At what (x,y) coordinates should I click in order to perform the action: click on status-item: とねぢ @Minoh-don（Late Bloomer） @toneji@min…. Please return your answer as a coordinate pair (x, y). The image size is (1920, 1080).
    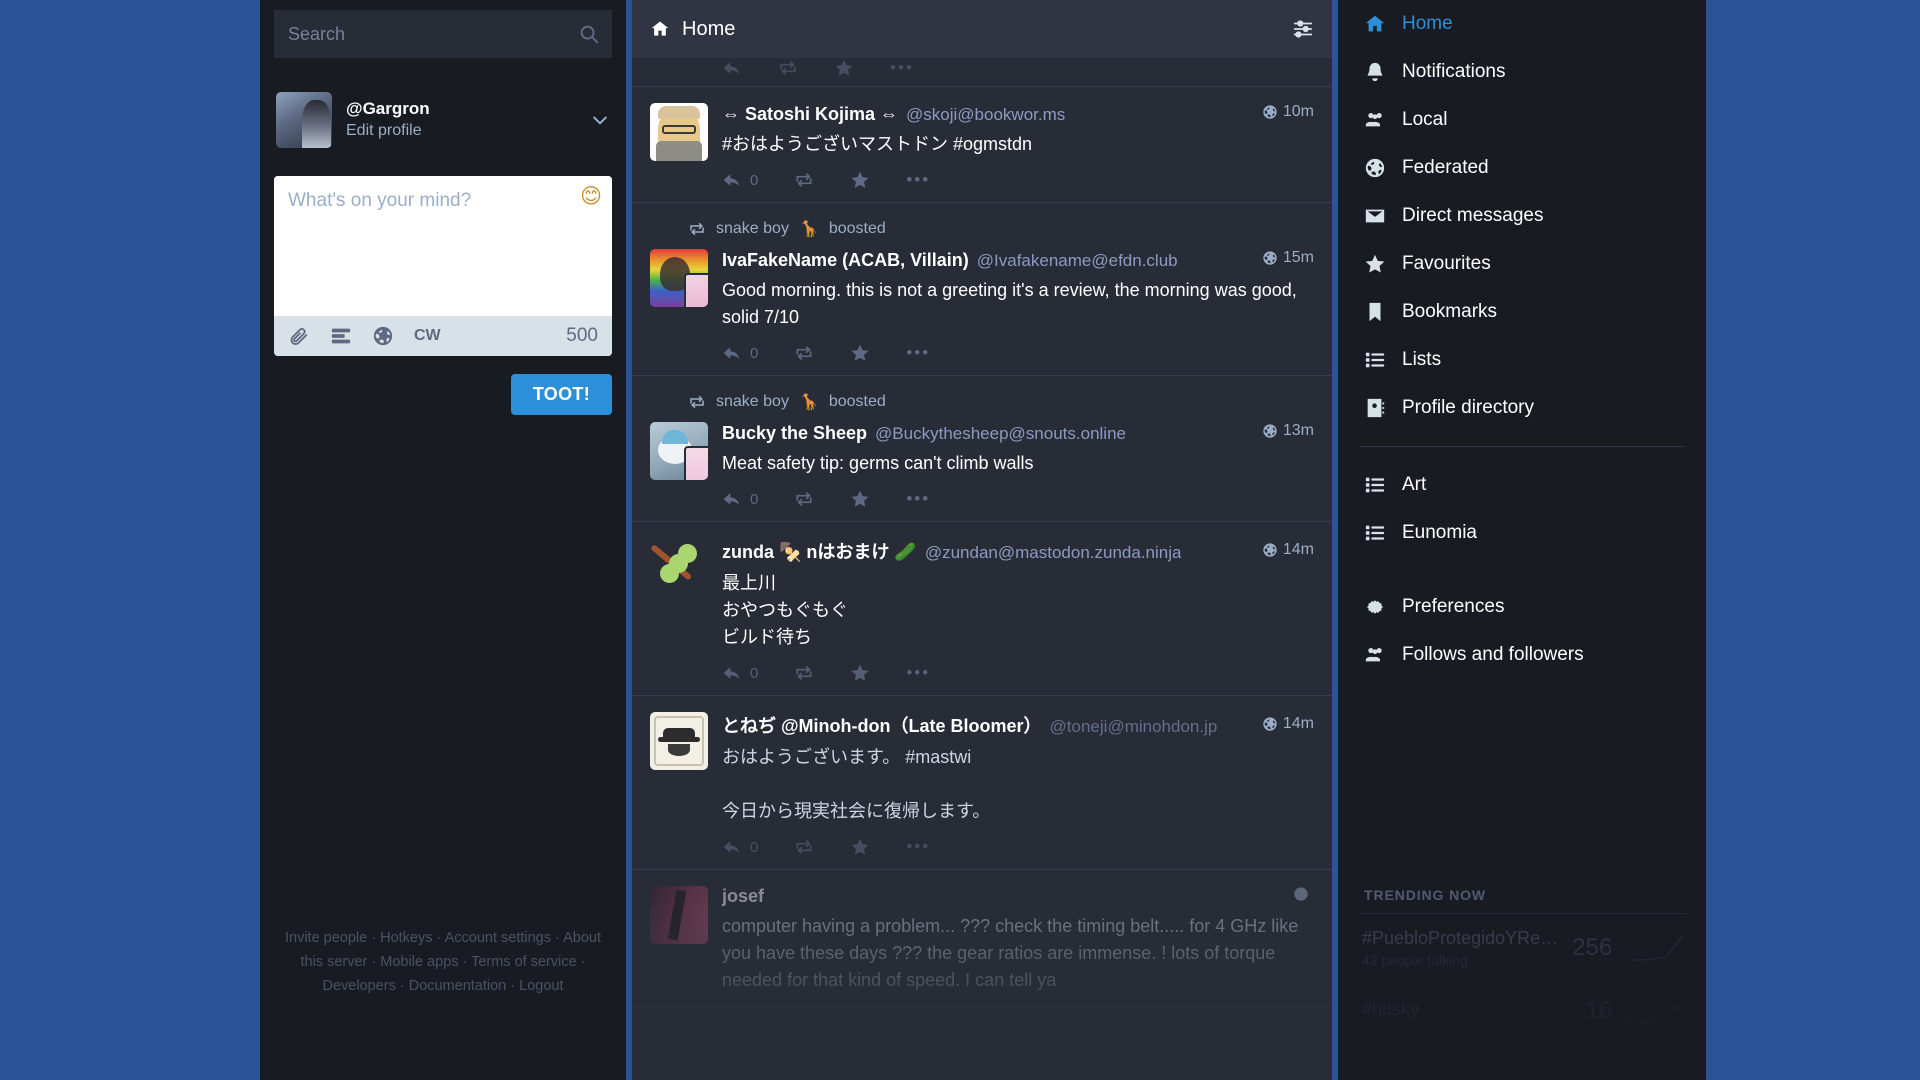
    Looking at the image, I should click on (982, 783).